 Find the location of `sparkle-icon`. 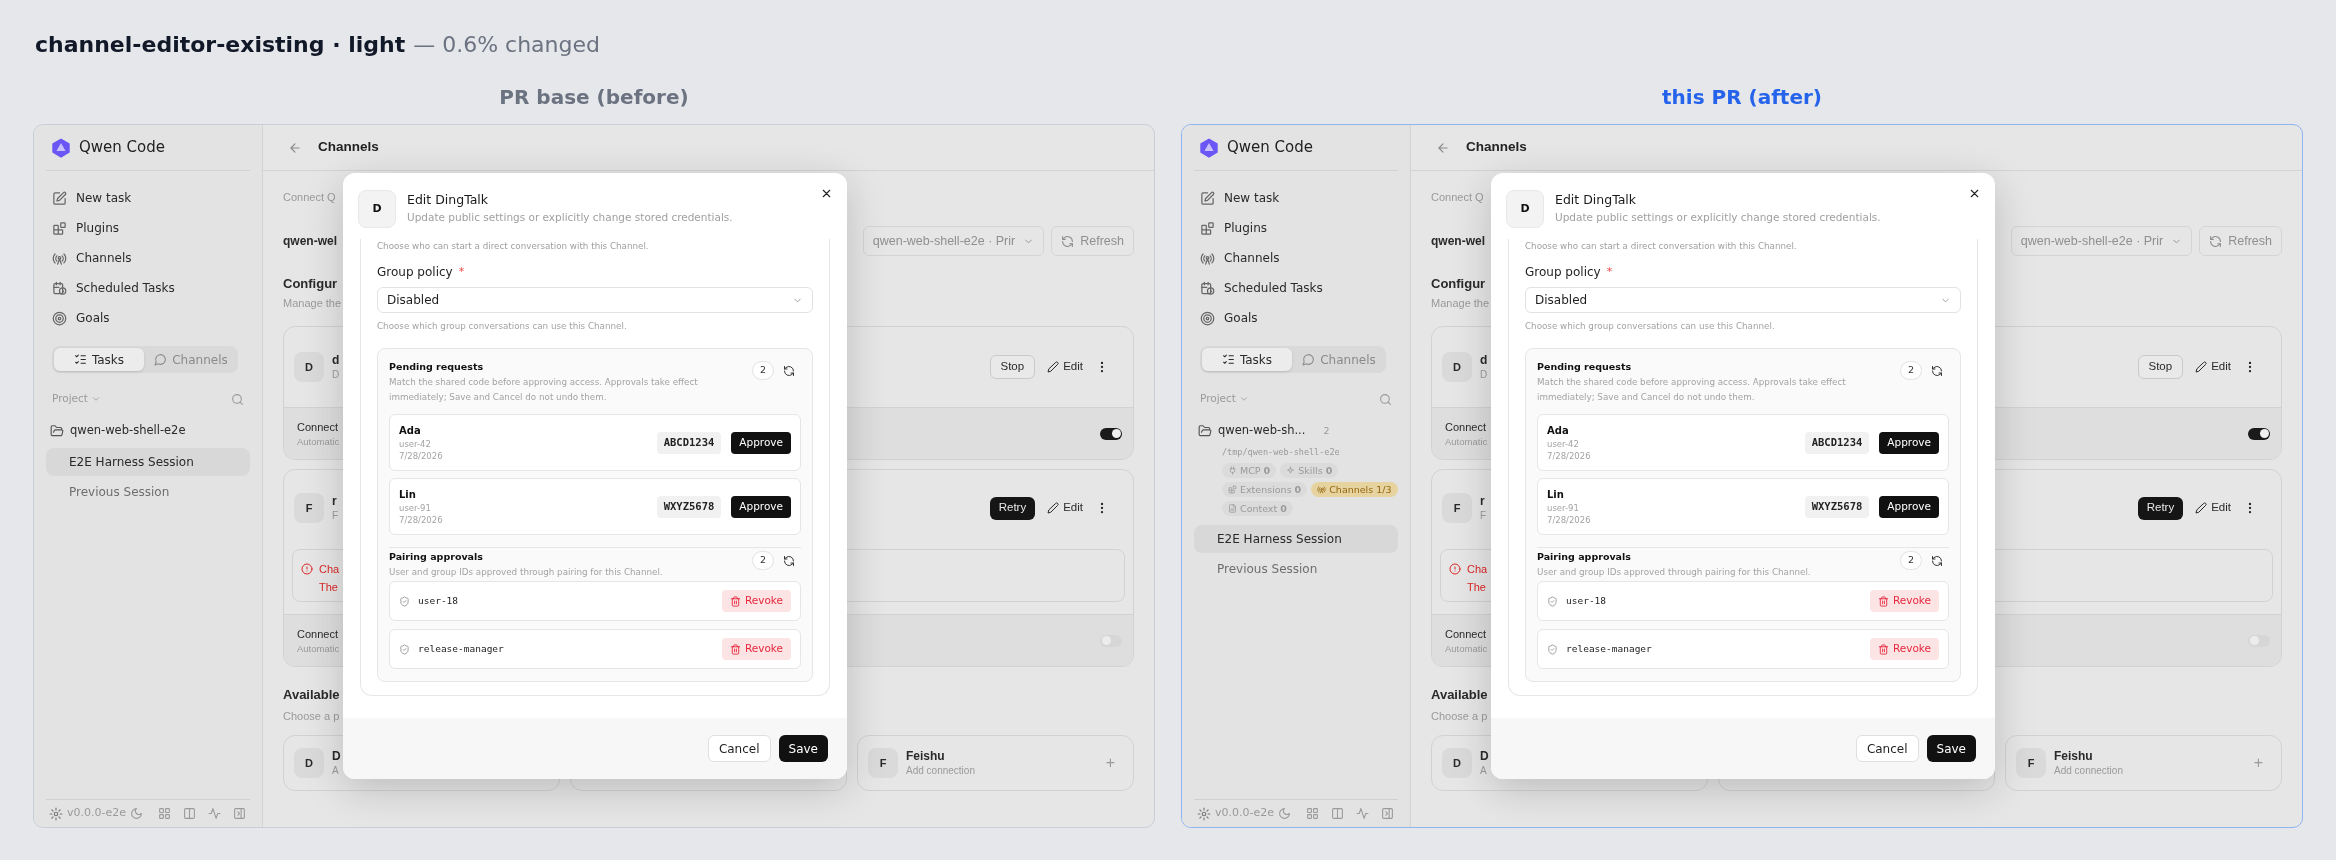

sparkle-icon is located at coordinates (1291, 470).